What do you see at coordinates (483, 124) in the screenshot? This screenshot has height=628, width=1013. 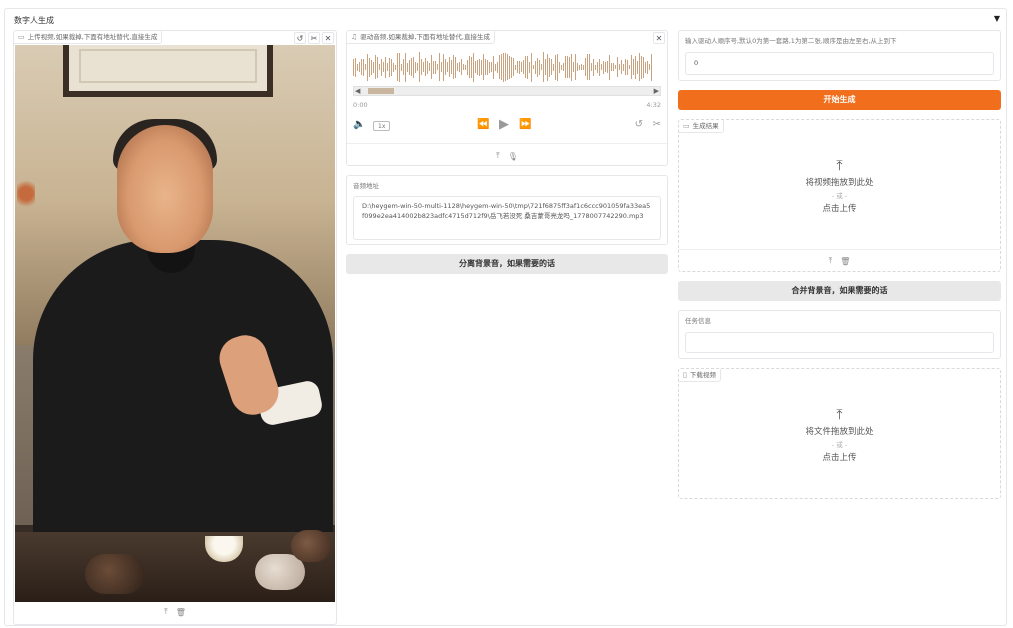 I see `rewind-icon: ⏪` at bounding box center [483, 124].